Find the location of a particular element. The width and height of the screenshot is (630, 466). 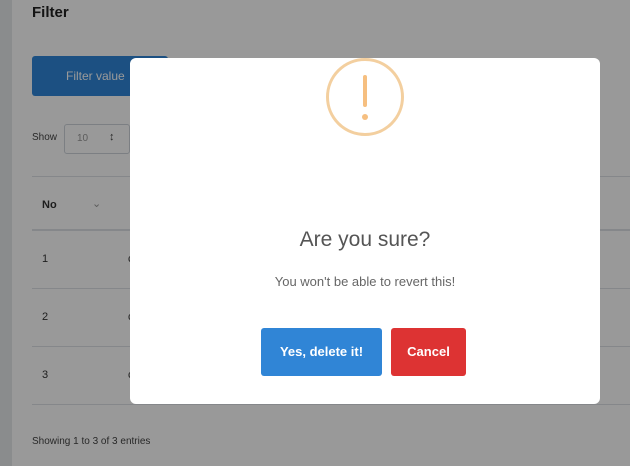

dialog-title: Are you sure? is located at coordinates (365, 239).